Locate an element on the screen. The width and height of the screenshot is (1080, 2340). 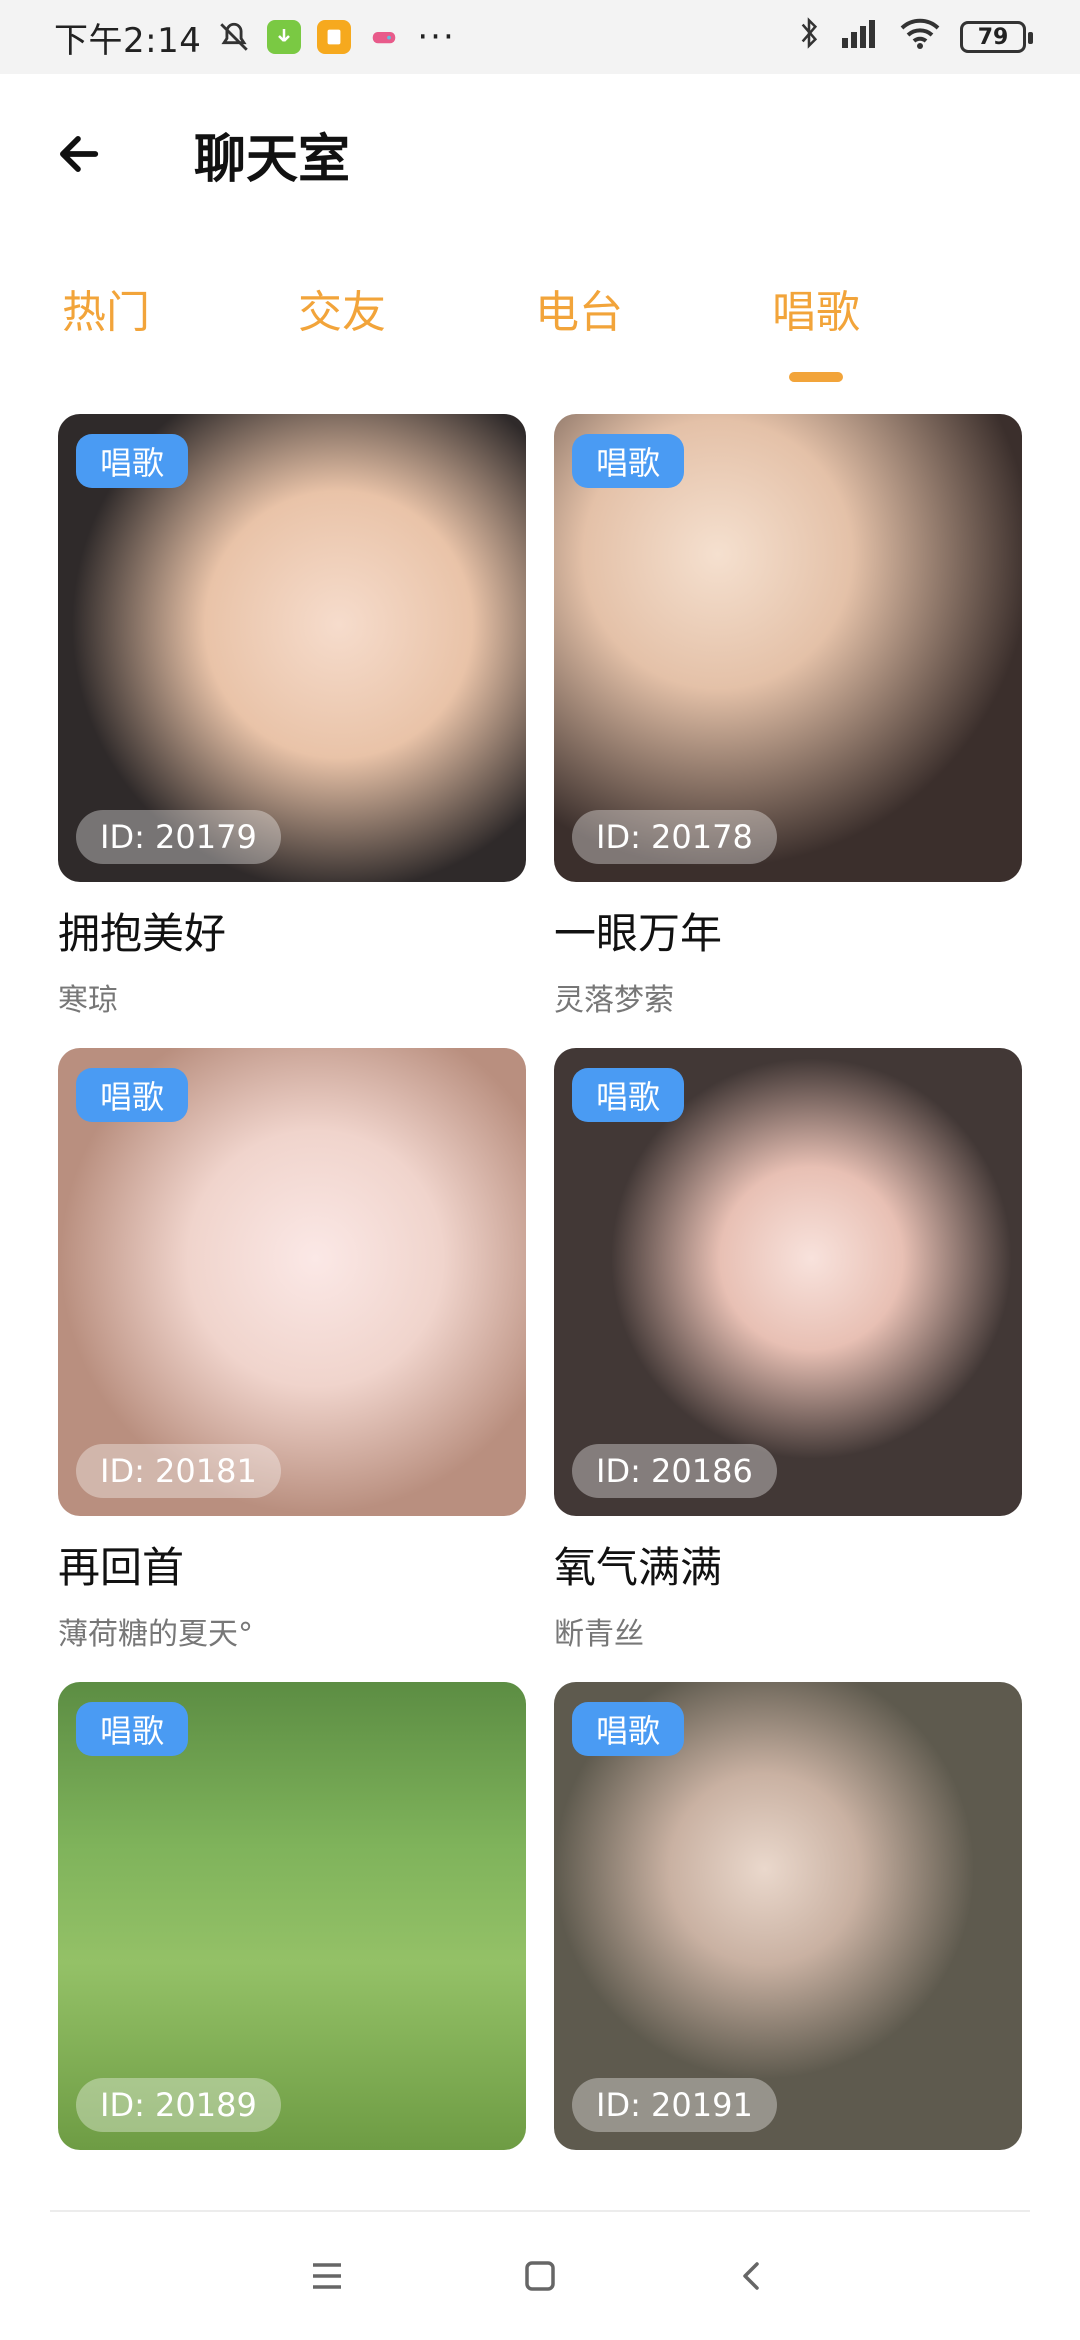
back-button is located at coordinates (78, 154).